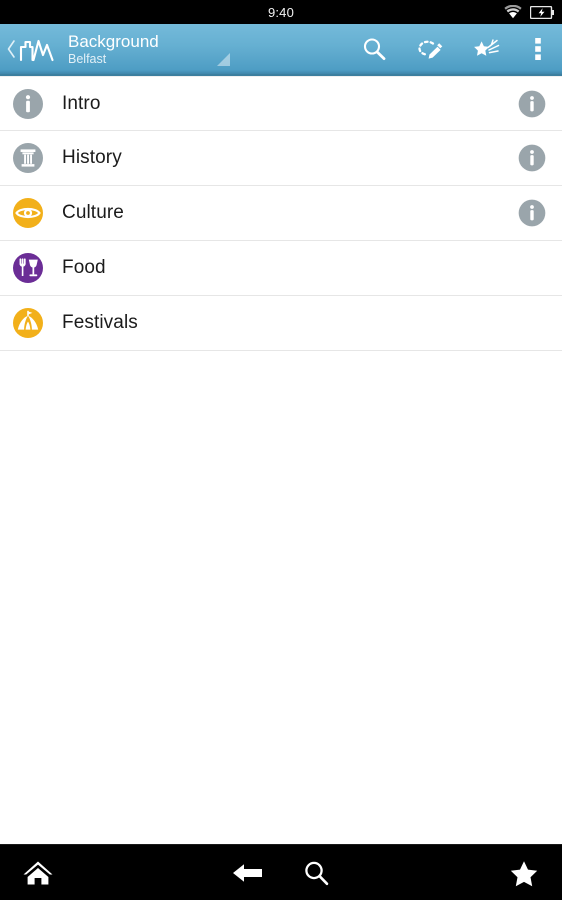  I want to click on wifi-icon, so click(513, 12).